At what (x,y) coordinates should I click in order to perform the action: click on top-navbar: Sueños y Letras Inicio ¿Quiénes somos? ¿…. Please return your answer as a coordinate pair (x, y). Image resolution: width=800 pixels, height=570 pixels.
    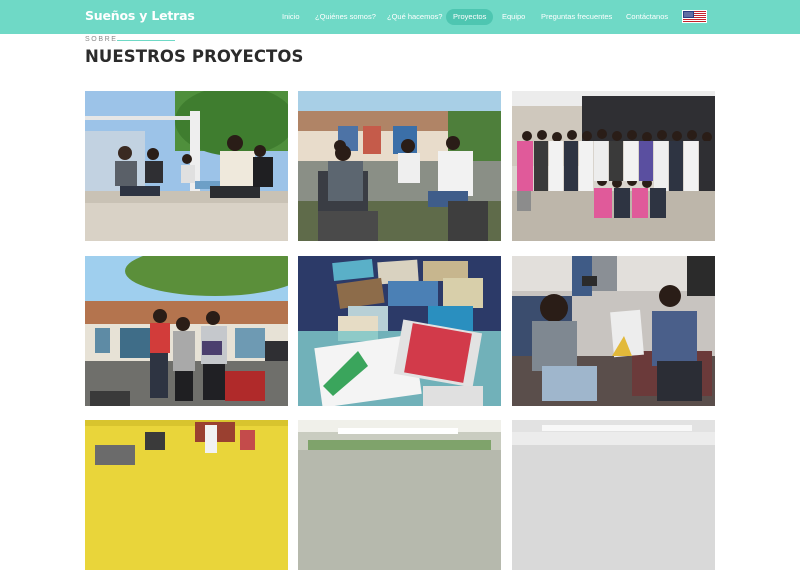
    Looking at the image, I should click on (400, 17).